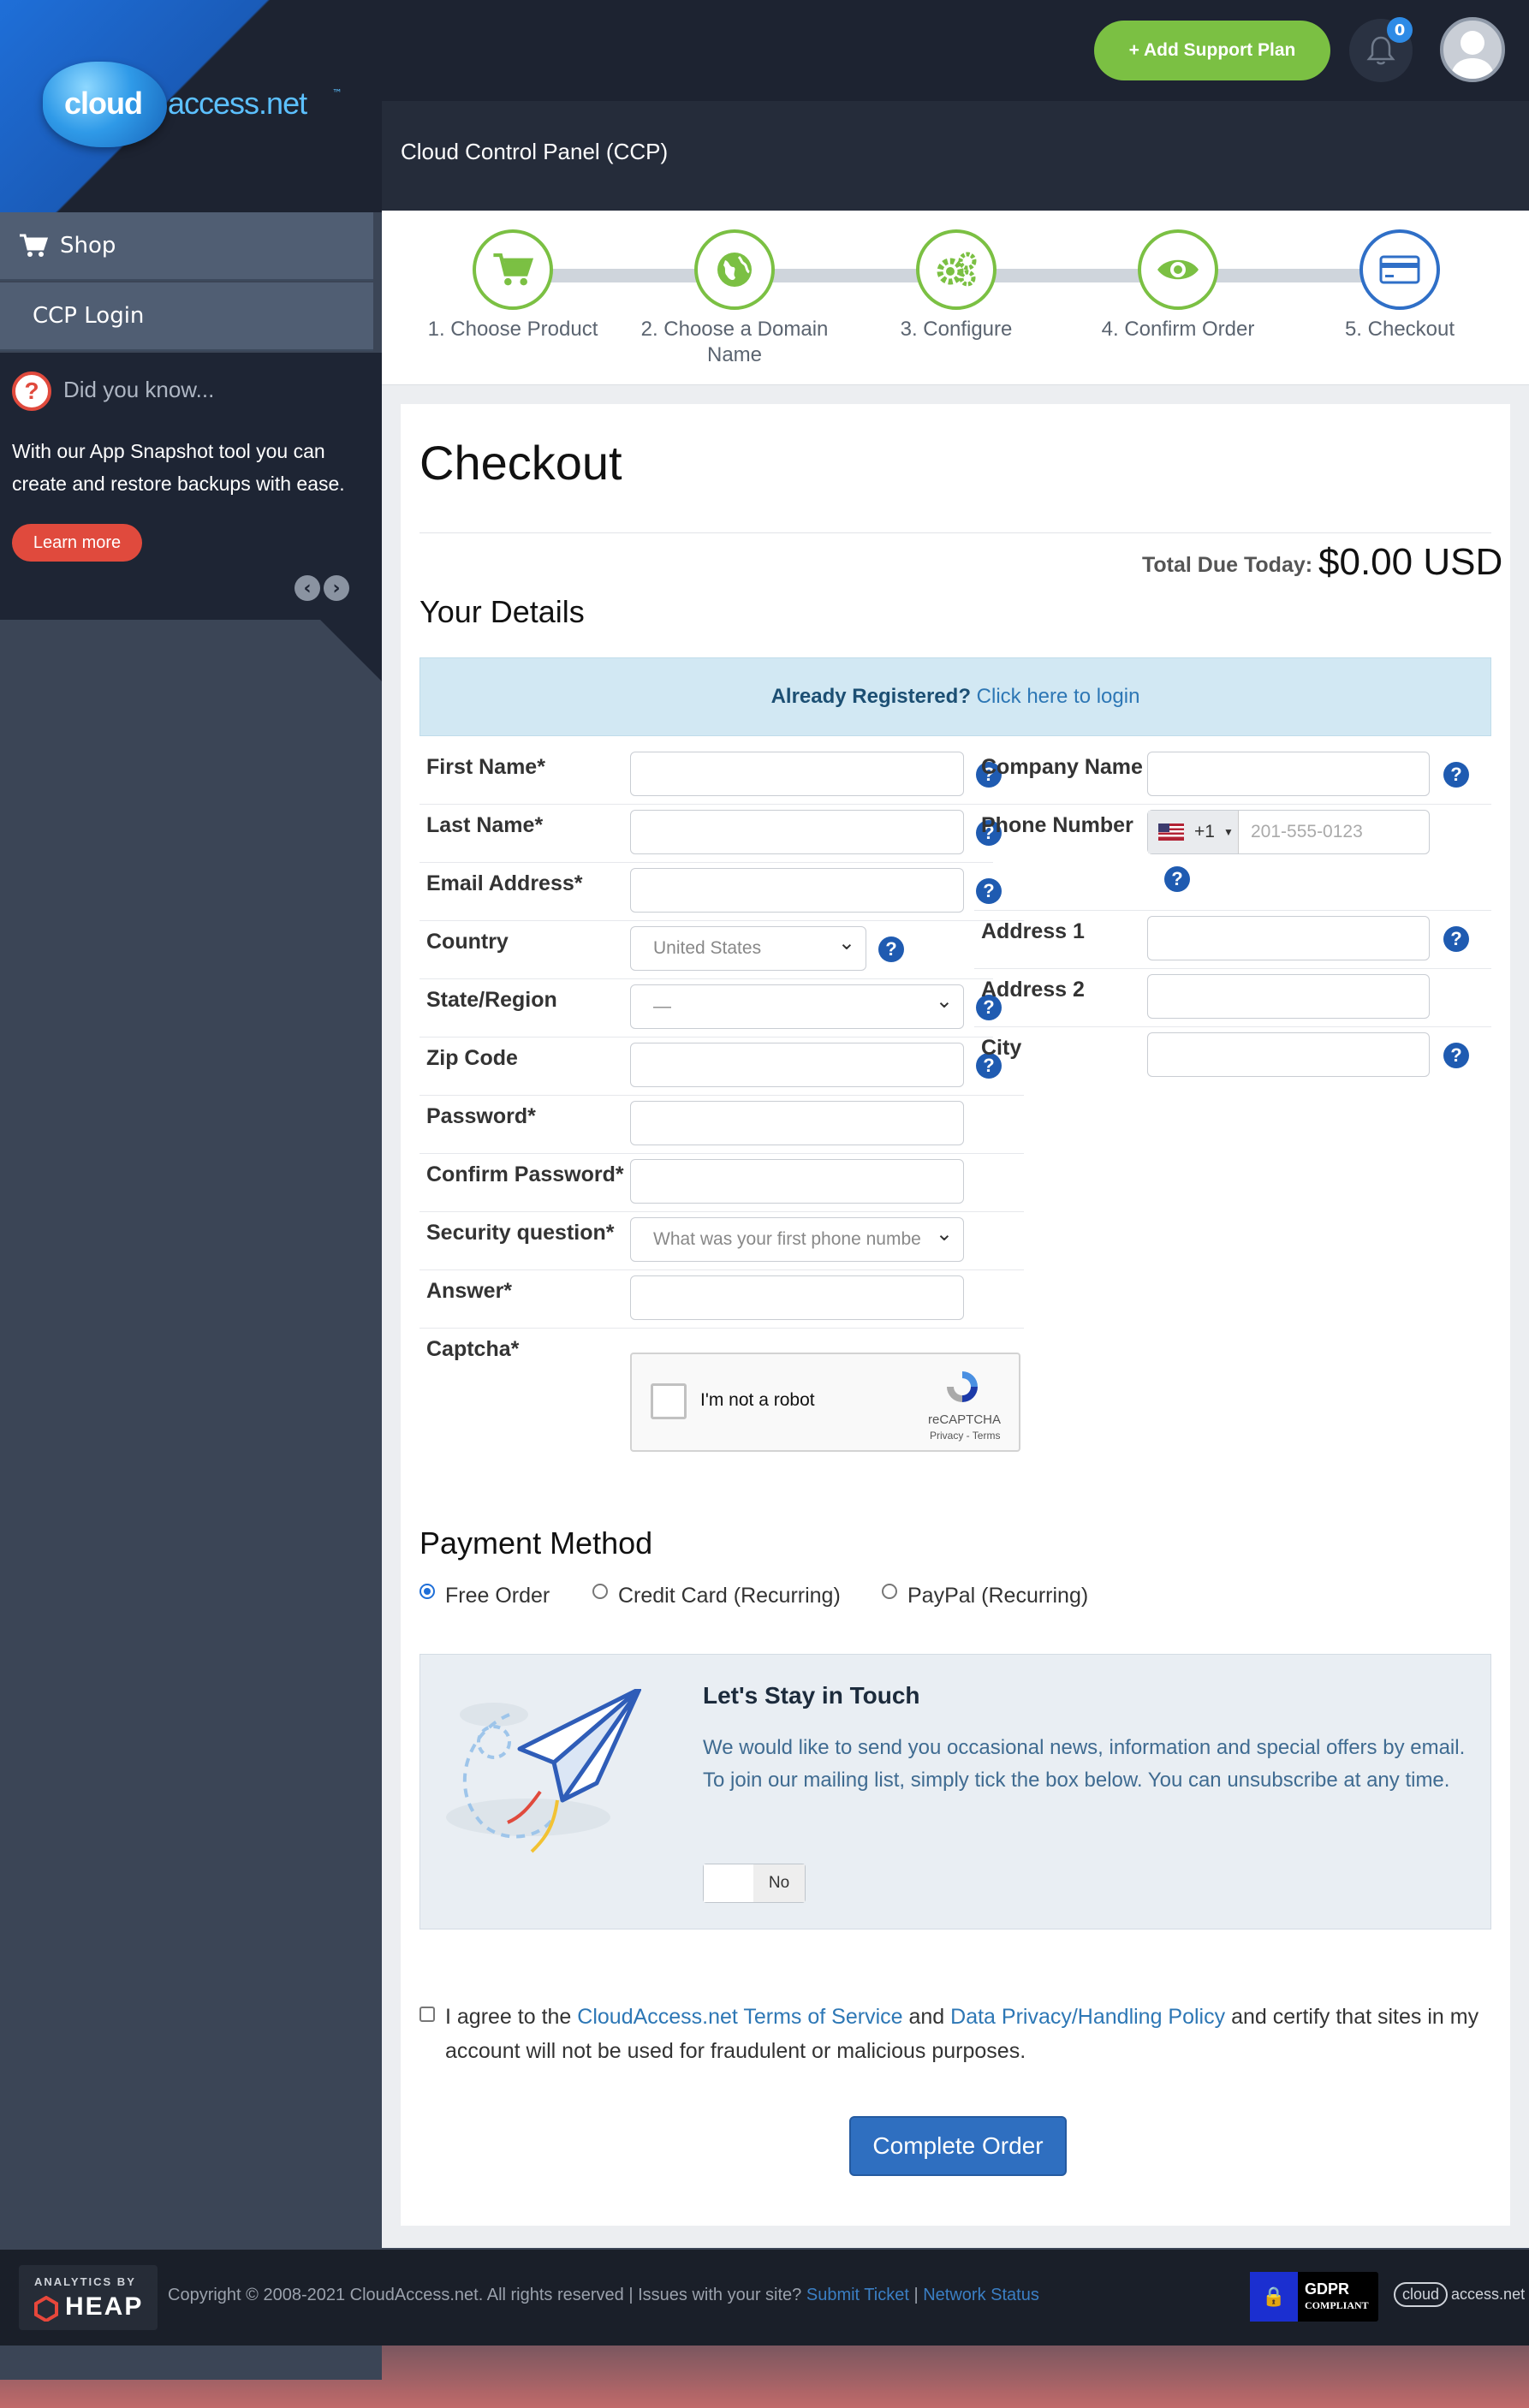 This screenshot has height=2408, width=1529. Describe the element at coordinates (962, 1386) in the screenshot. I see `recaptcha-logo-icon` at that location.